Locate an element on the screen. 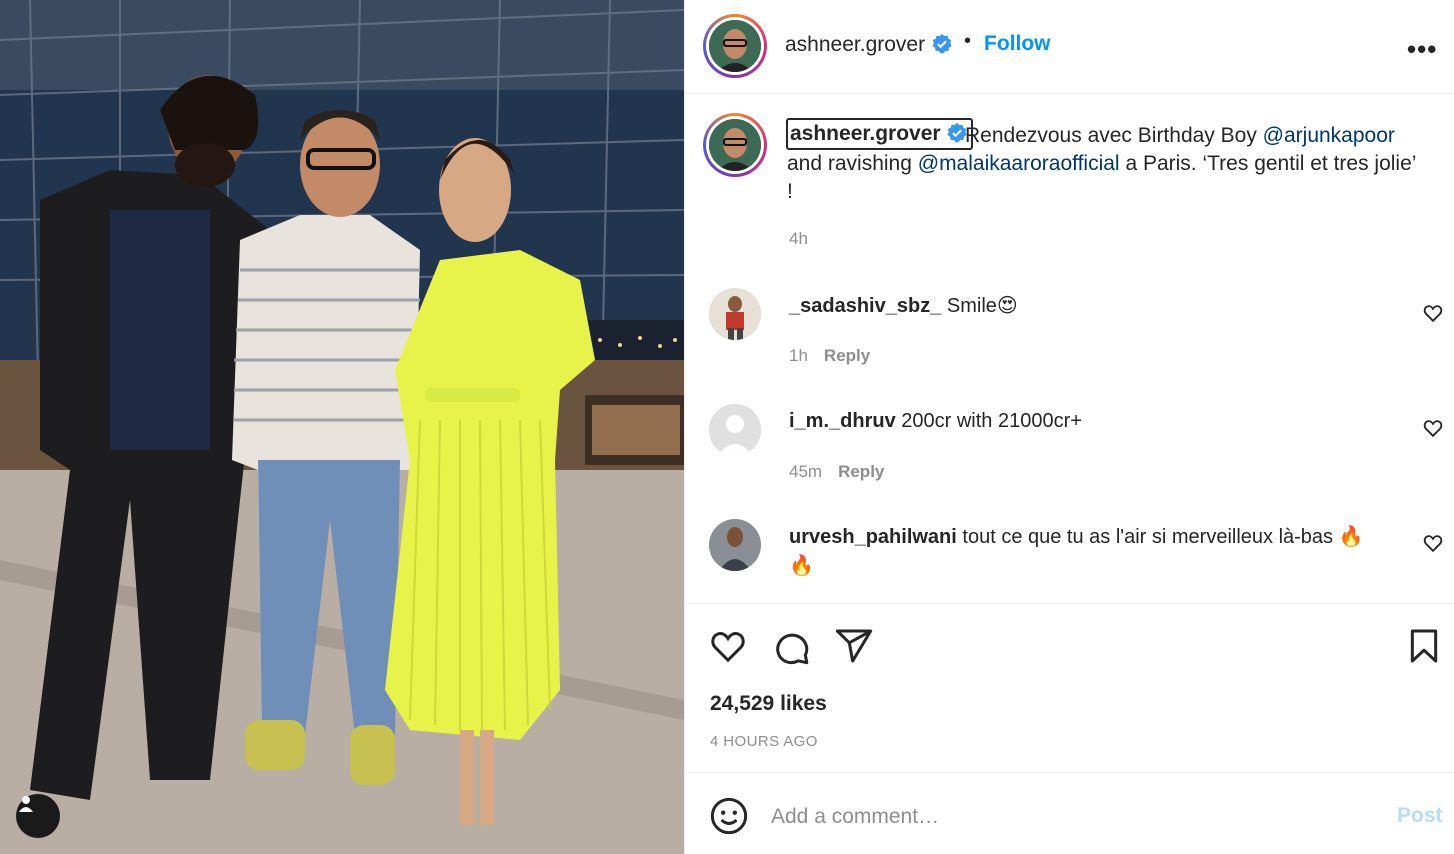 This screenshot has height=854, width=1454. author-username-row: ashneer.grover is located at coordinates (869, 45).